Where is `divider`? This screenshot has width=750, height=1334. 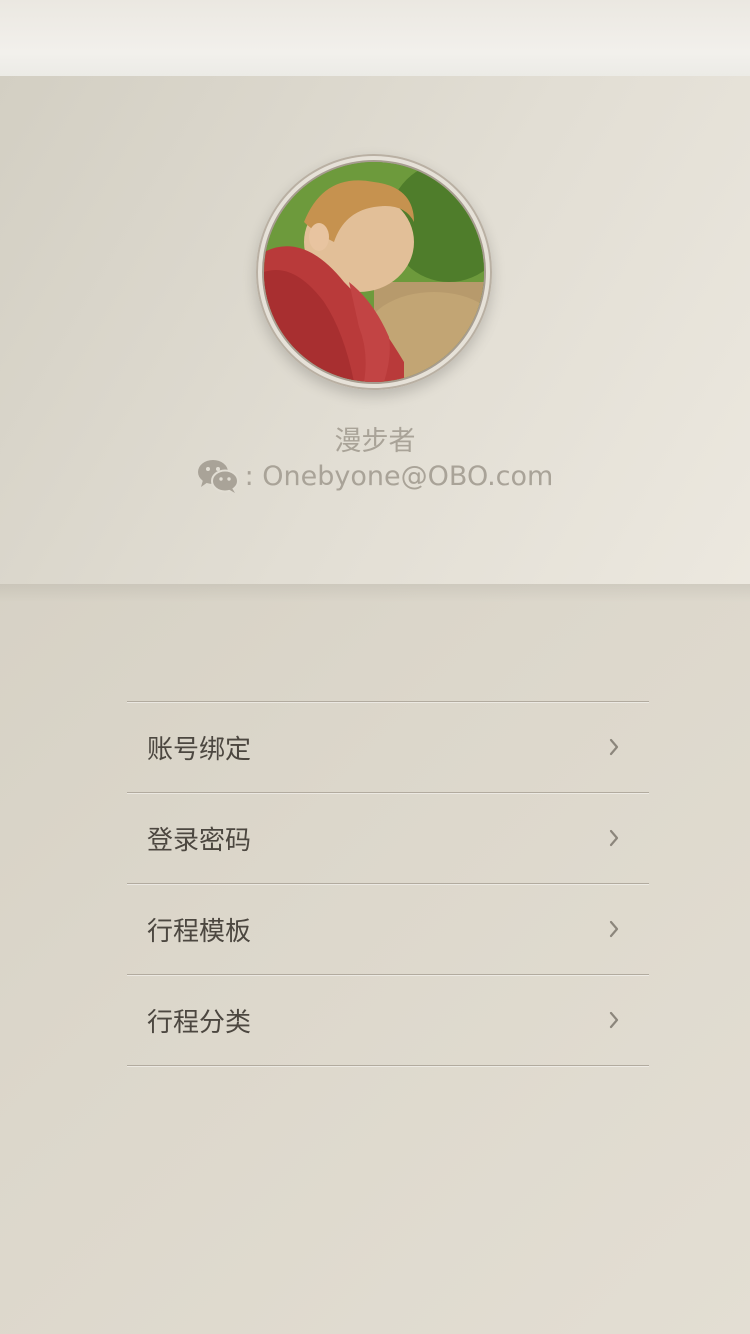 divider is located at coordinates (388, 1065).